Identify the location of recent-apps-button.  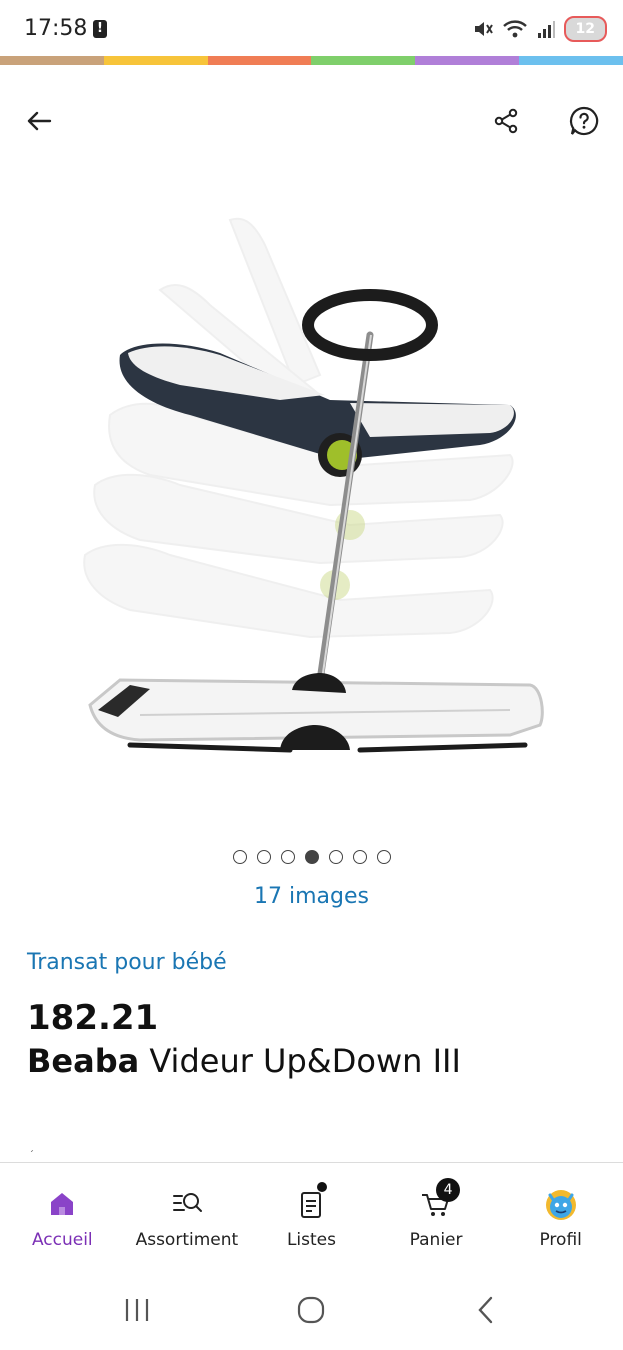
(137, 1310).